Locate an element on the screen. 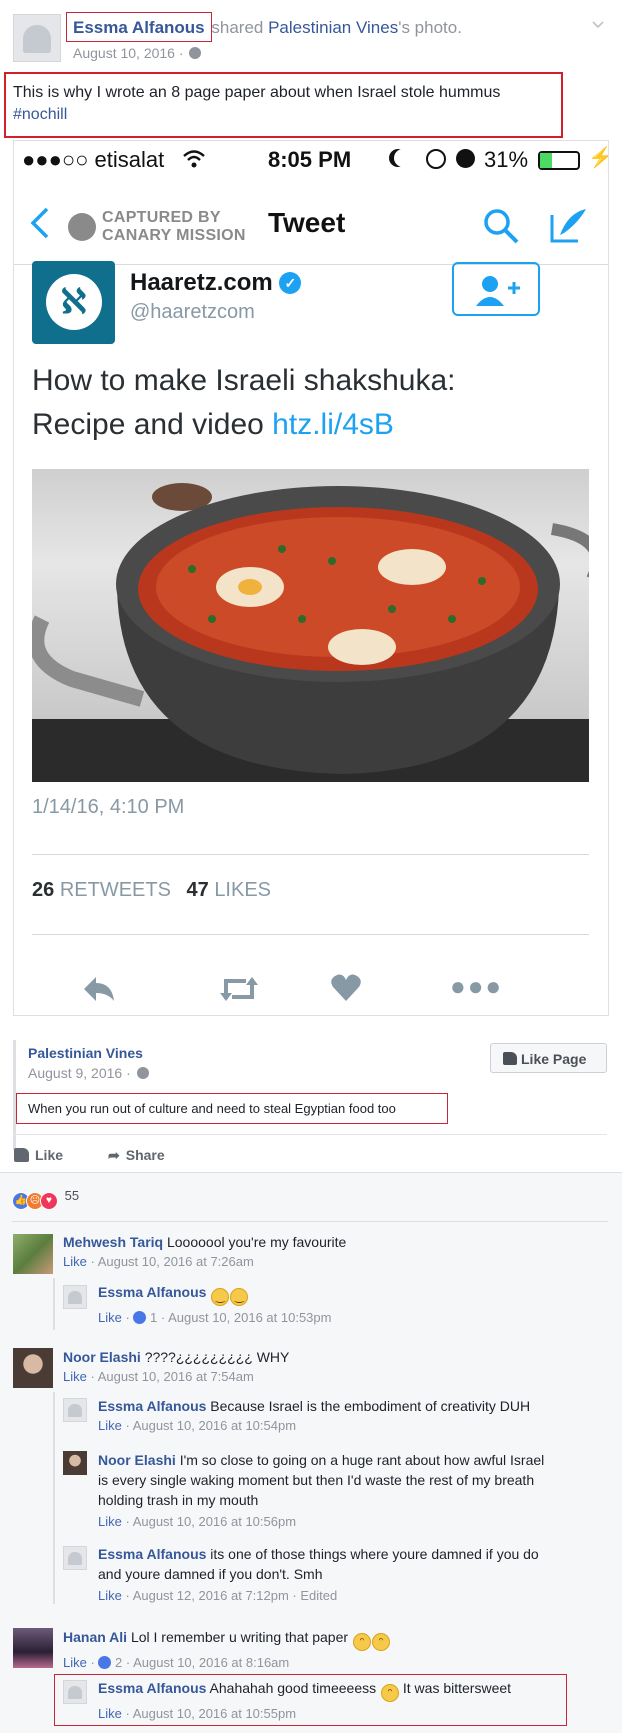 Image resolution: width=622 pixels, height=1733 pixels. like-action-label: Like is located at coordinates (49, 1155).